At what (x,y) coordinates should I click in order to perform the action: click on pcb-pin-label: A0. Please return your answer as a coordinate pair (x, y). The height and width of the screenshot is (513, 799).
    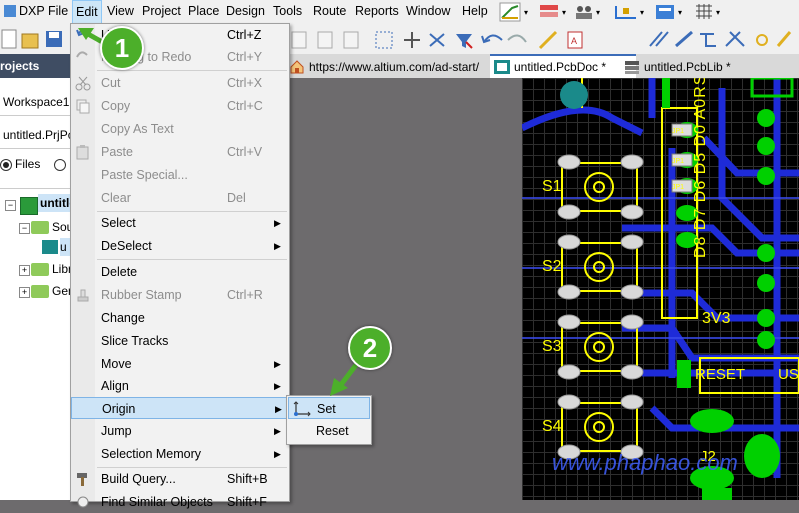
    Looking at the image, I should click on (700, 108).